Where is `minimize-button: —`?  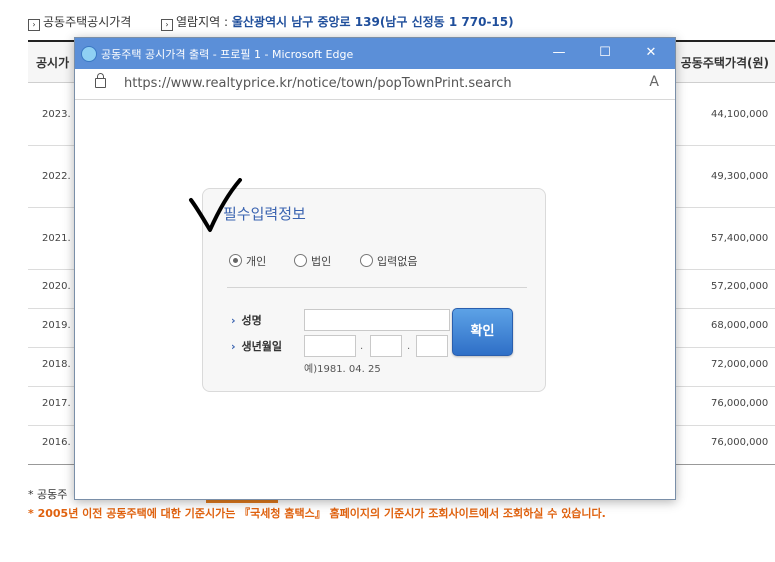
minimize-button: — is located at coordinates (559, 53).